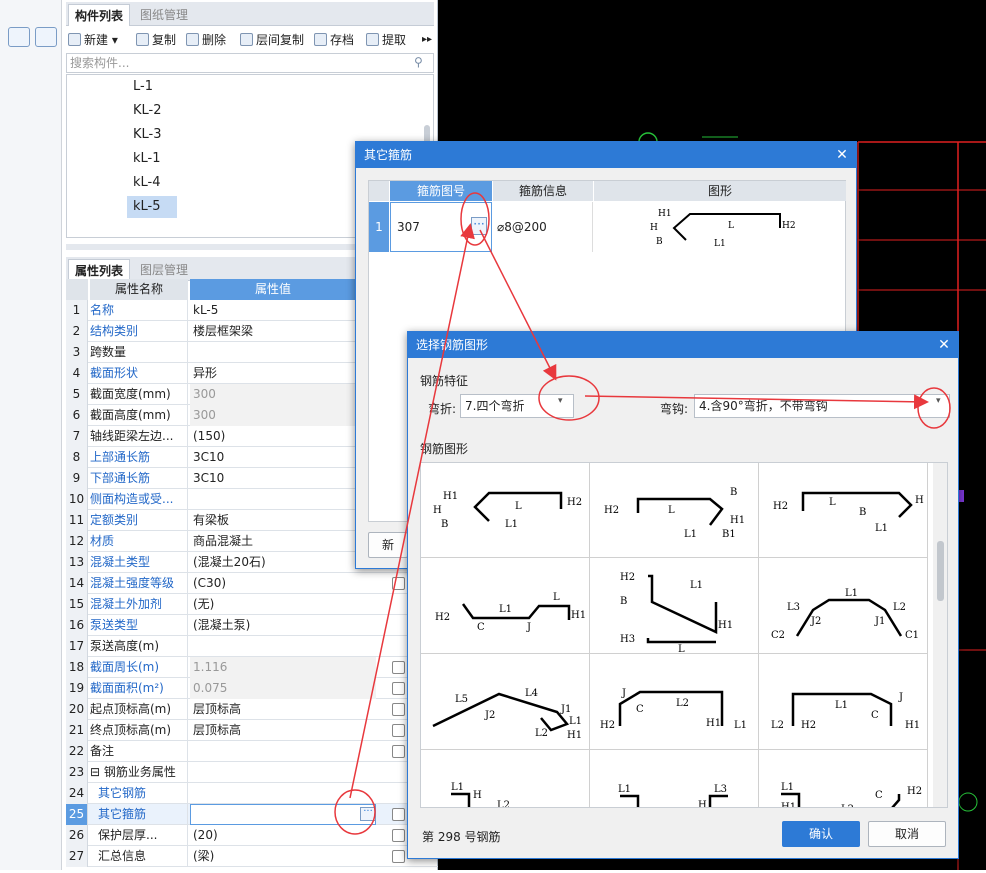 Image resolution: width=986 pixels, height=873 pixels. I want to click on property-row: 16 泵送类型 (混凝土泵), so click(252, 625).